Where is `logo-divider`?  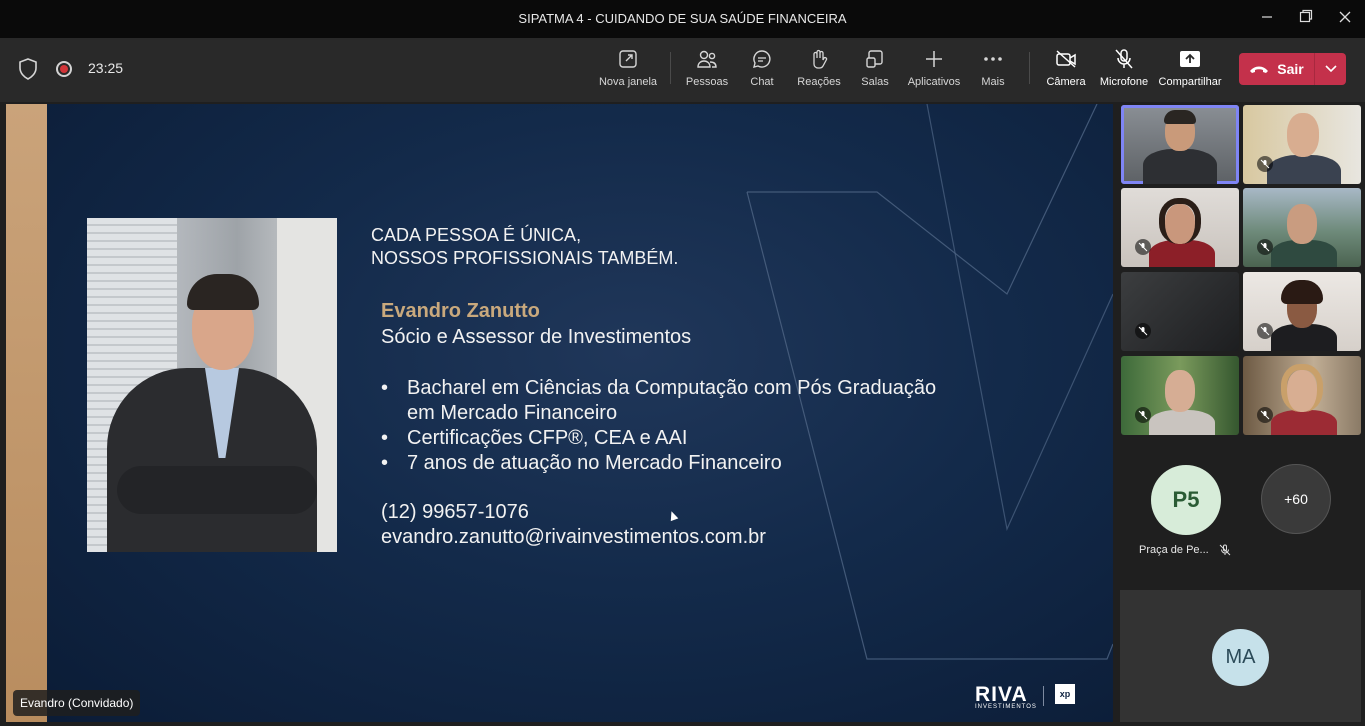
logo-divider is located at coordinates (1043, 696).